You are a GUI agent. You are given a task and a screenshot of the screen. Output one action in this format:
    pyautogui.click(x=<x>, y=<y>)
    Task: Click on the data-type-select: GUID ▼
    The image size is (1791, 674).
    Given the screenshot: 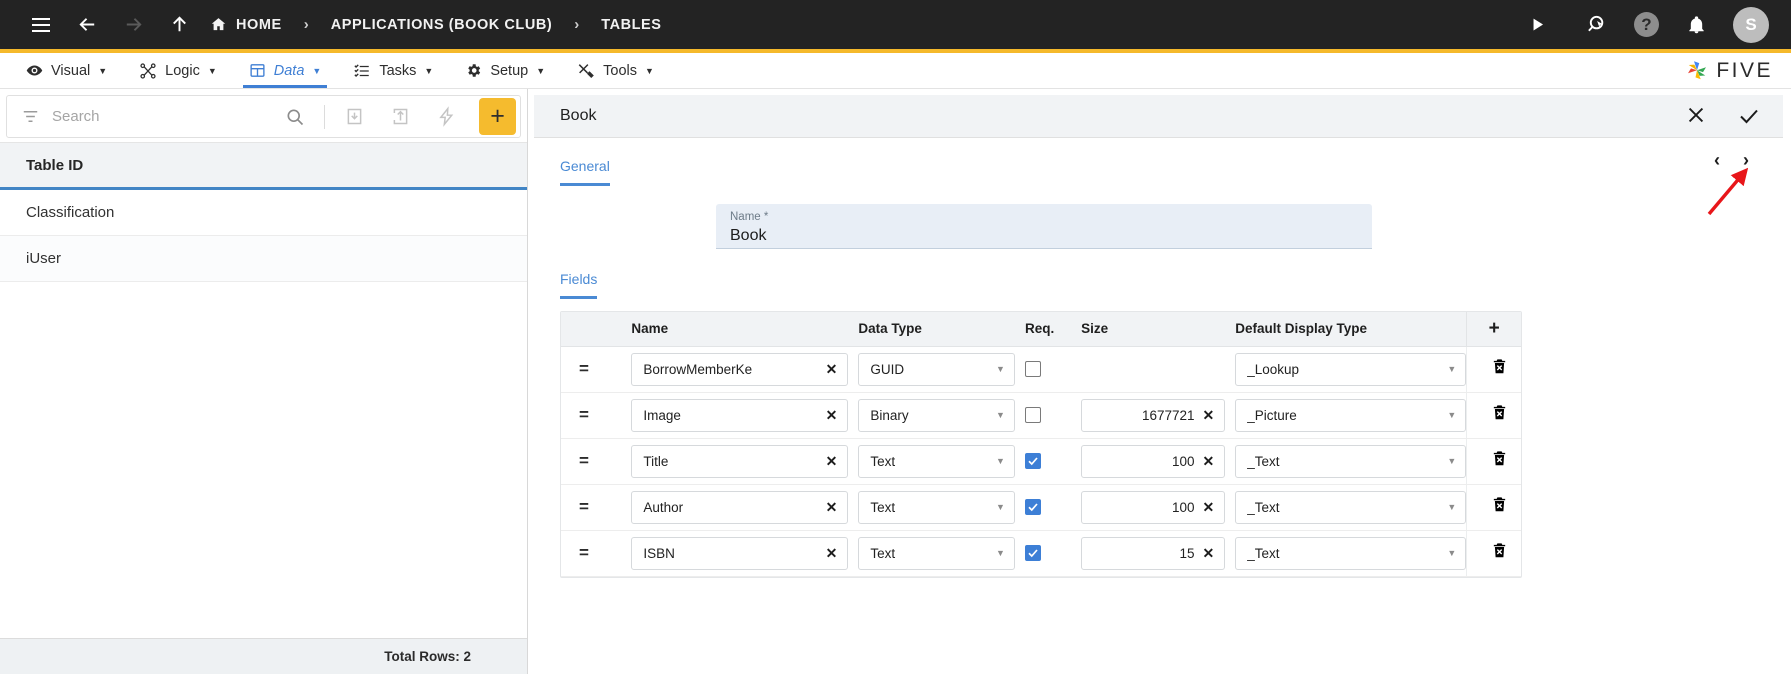 What is the action you would take?
    pyautogui.click(x=936, y=369)
    